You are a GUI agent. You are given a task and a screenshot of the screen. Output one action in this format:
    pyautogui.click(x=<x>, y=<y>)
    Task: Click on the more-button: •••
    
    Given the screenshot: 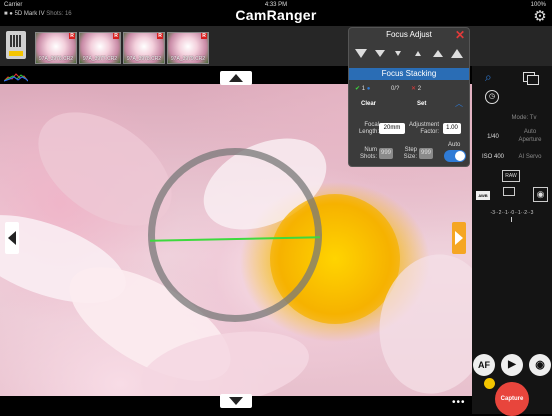 What is the action you would take?
    pyautogui.click(x=459, y=402)
    